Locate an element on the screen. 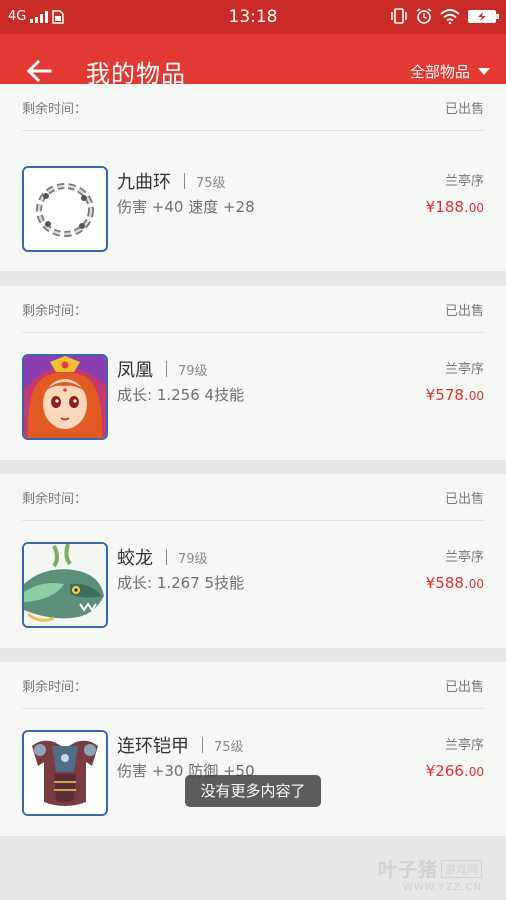 Image resolution: width=506 pixels, height=900 pixels. watermark-url: WWW.YZZ.CN is located at coordinates (442, 887).